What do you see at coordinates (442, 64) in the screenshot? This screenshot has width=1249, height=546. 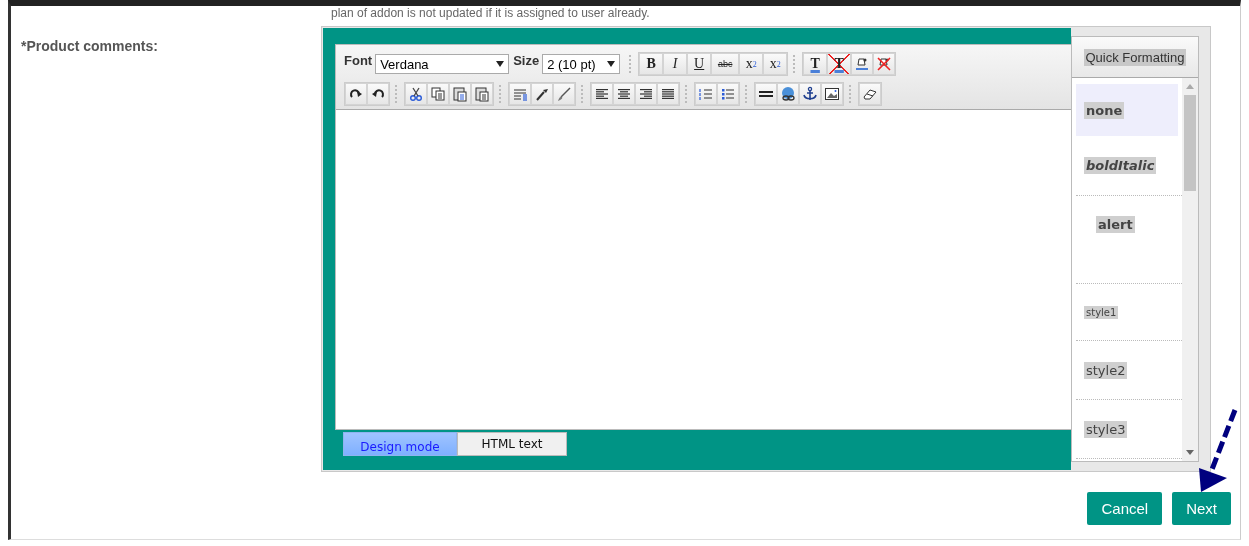 I see `font-dropdown: Verdana` at bounding box center [442, 64].